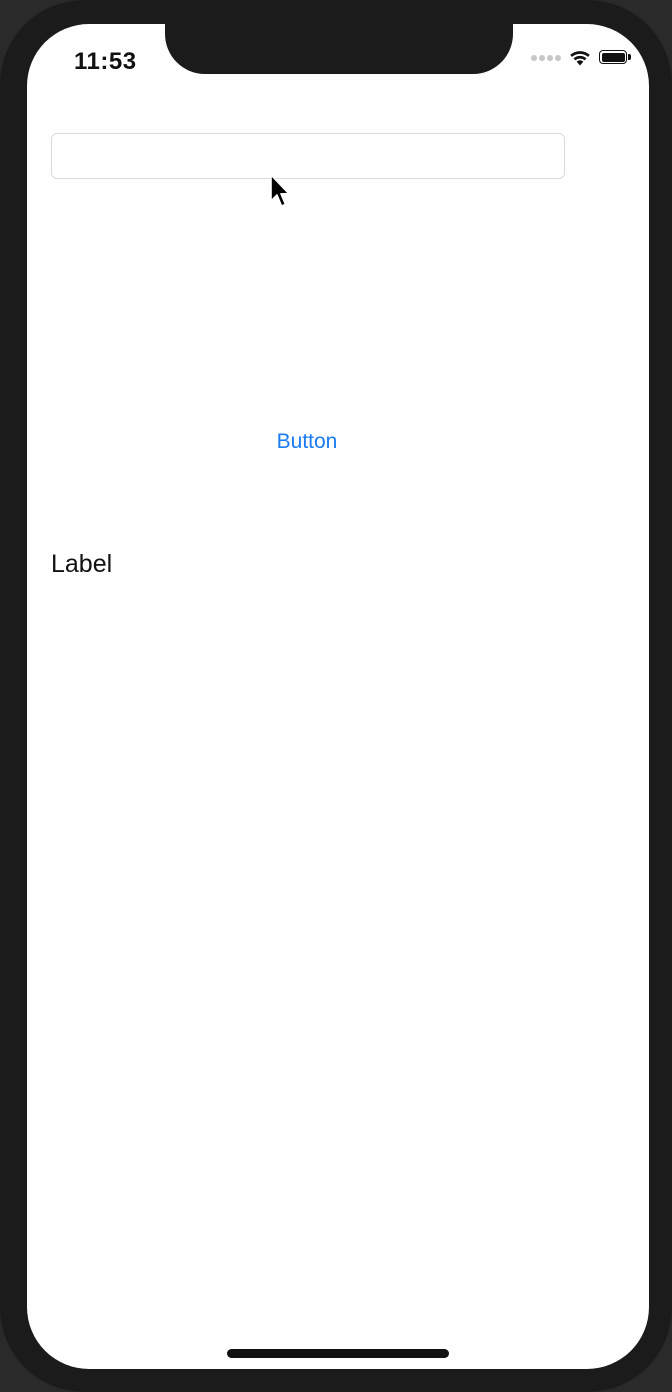 This screenshot has width=672, height=1392. I want to click on status-icons, so click(581, 58).